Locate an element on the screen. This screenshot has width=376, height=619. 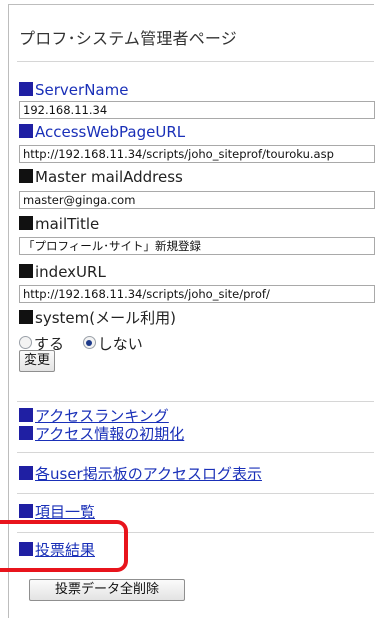
server-name-label: ServerName is located at coordinates (73, 90).